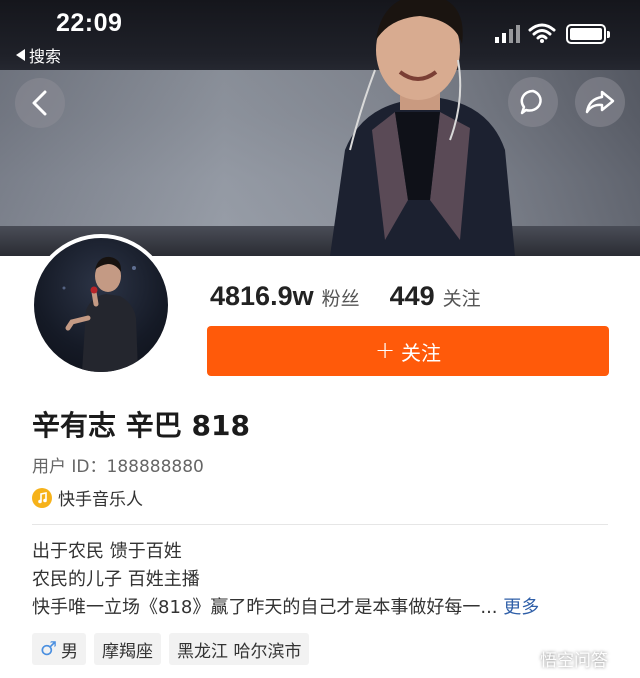  Describe the element at coordinates (141, 425) in the screenshot. I see `profile-name: 辛有志 辛巴 818` at that location.